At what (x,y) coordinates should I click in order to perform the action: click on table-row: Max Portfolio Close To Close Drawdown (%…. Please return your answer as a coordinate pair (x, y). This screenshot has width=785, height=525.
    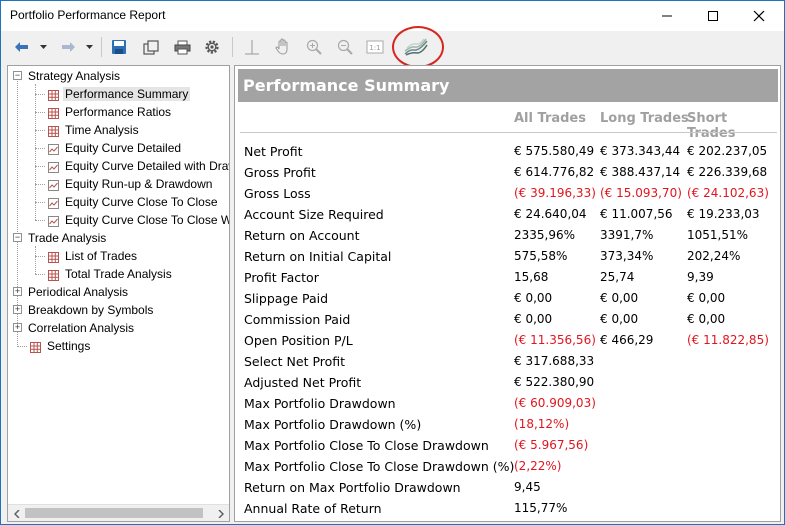
    Looking at the image, I should click on (507, 465).